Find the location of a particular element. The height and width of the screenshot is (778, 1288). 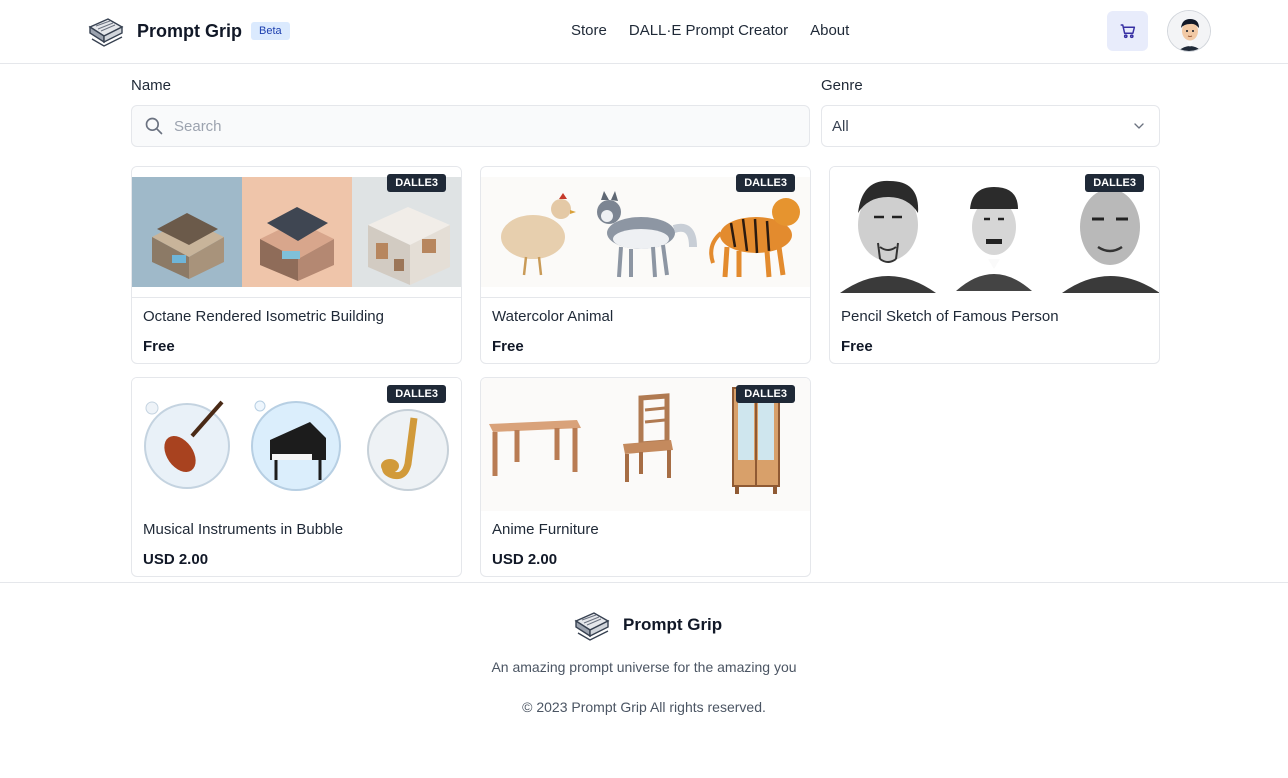

product-card-anime-furniture: DALLE3 Anime Furniture USD 2.00 is located at coordinates (645, 477).